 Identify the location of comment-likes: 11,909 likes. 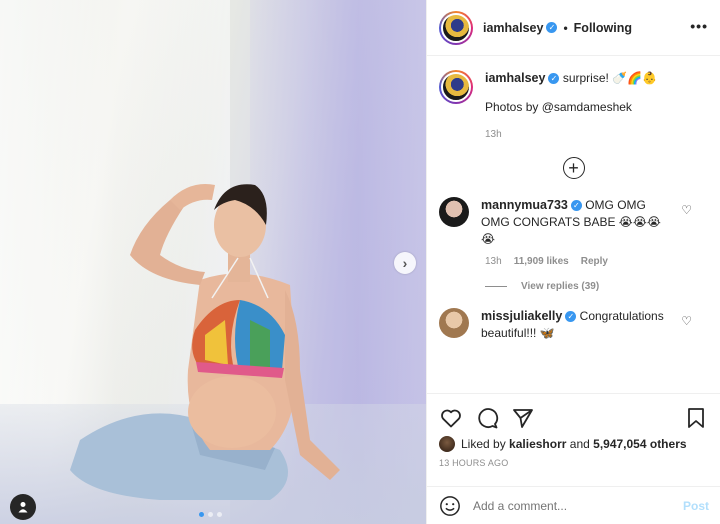
(541, 261).